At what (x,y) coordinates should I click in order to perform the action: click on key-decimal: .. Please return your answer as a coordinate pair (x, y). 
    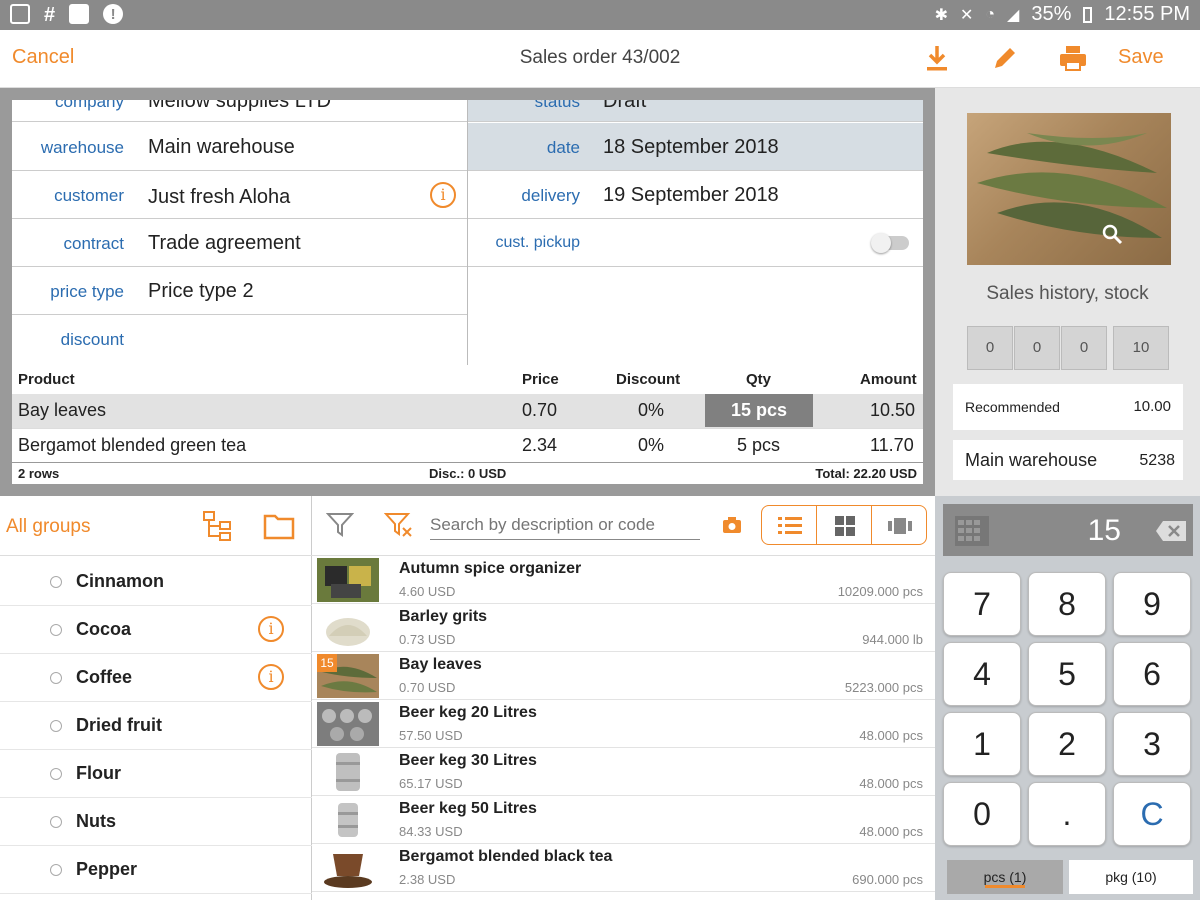
    Looking at the image, I should click on (1067, 814).